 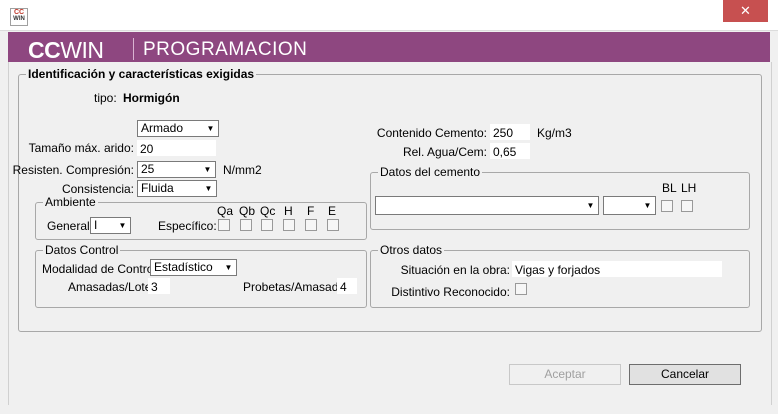 What do you see at coordinates (521, 289) in the screenshot?
I see `distintivo-checkbox` at bounding box center [521, 289].